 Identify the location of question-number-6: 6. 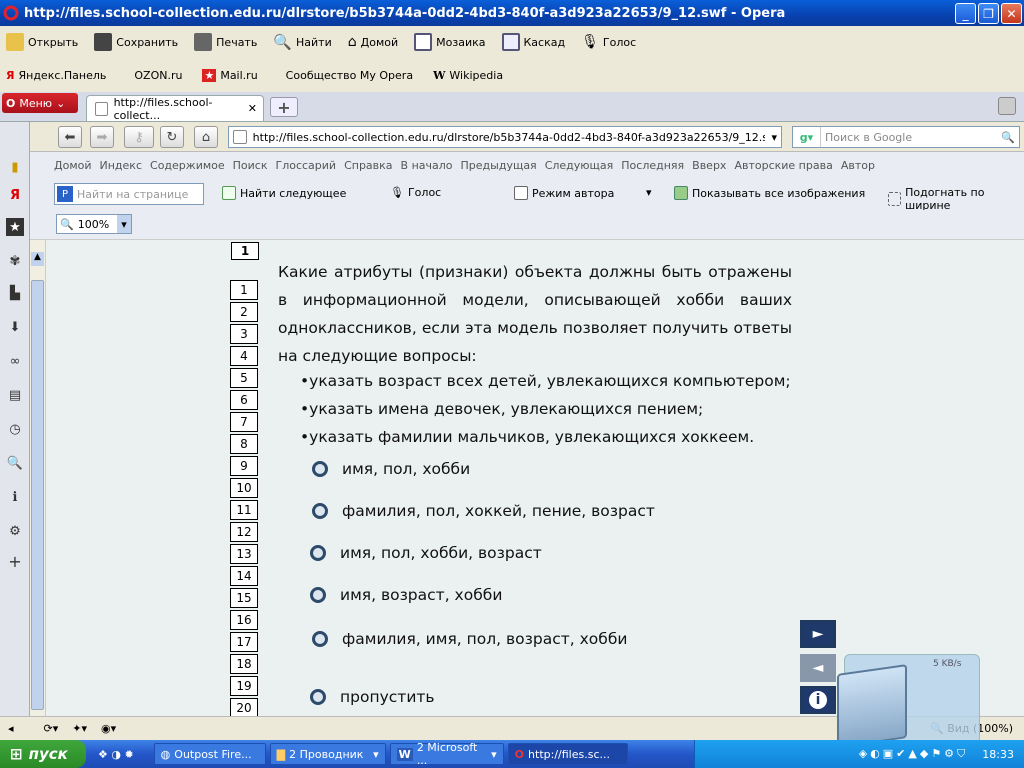
(244, 400).